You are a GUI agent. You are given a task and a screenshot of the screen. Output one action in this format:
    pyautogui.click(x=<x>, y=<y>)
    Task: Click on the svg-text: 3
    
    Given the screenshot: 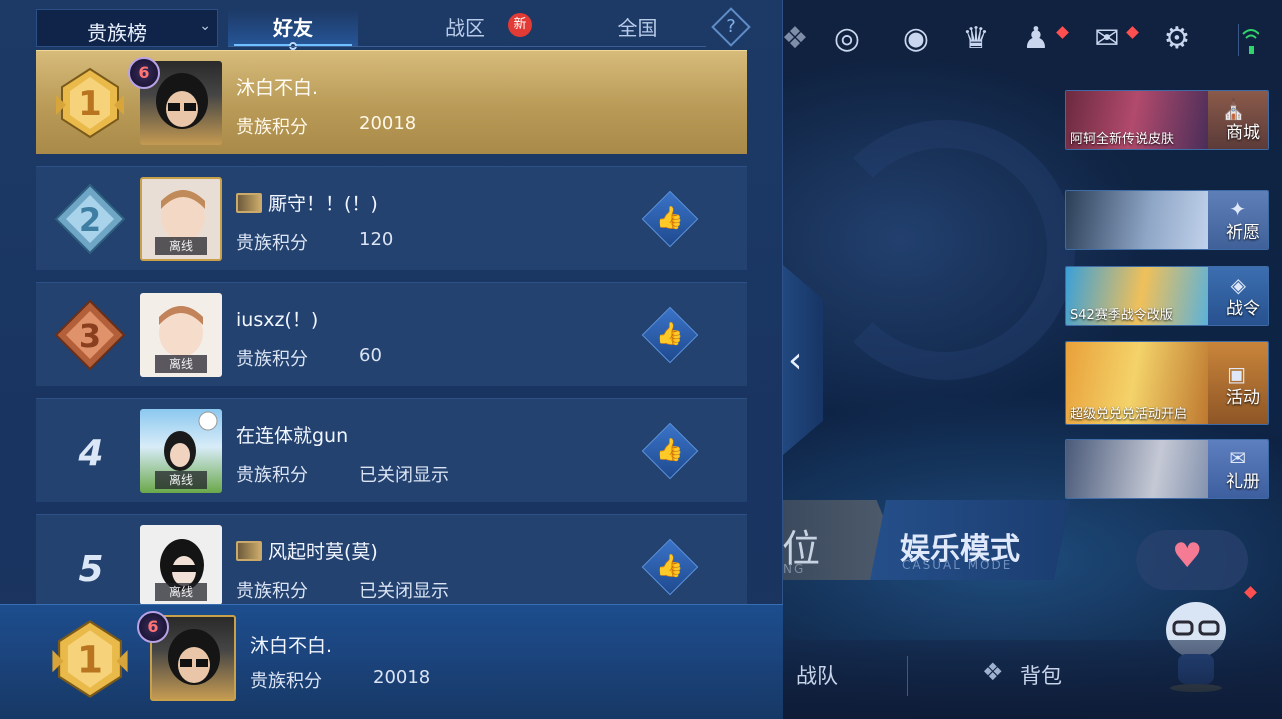 What is the action you would take?
    pyautogui.click(x=90, y=336)
    